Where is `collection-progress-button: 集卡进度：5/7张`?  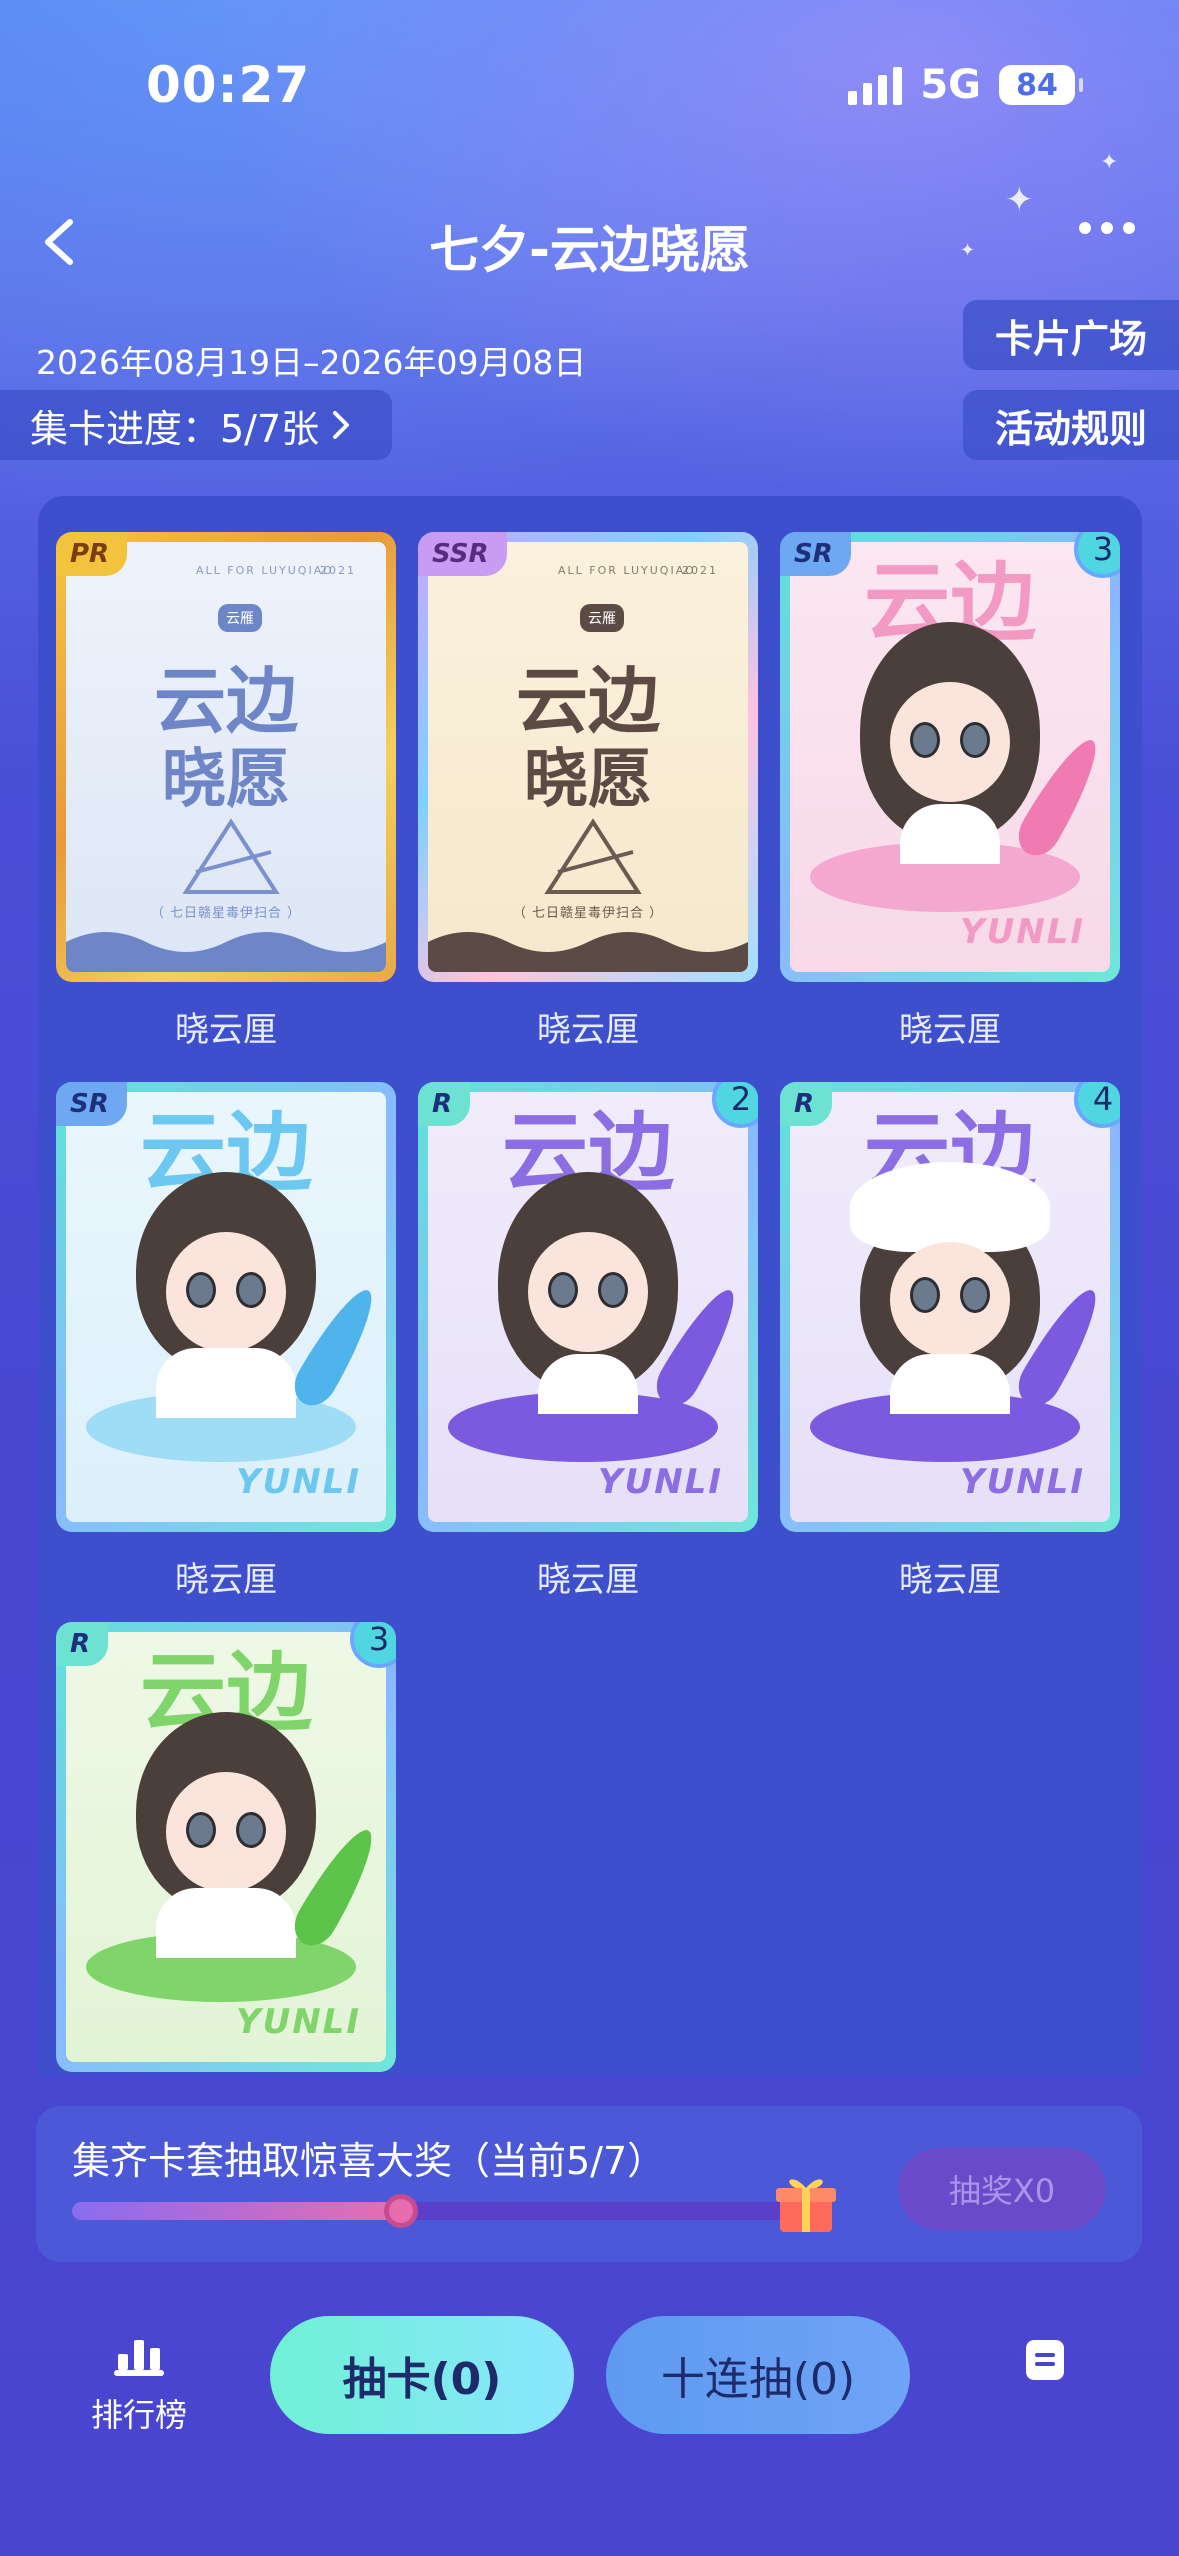
collection-progress-button: 集卡进度：5/7张 is located at coordinates (196, 425).